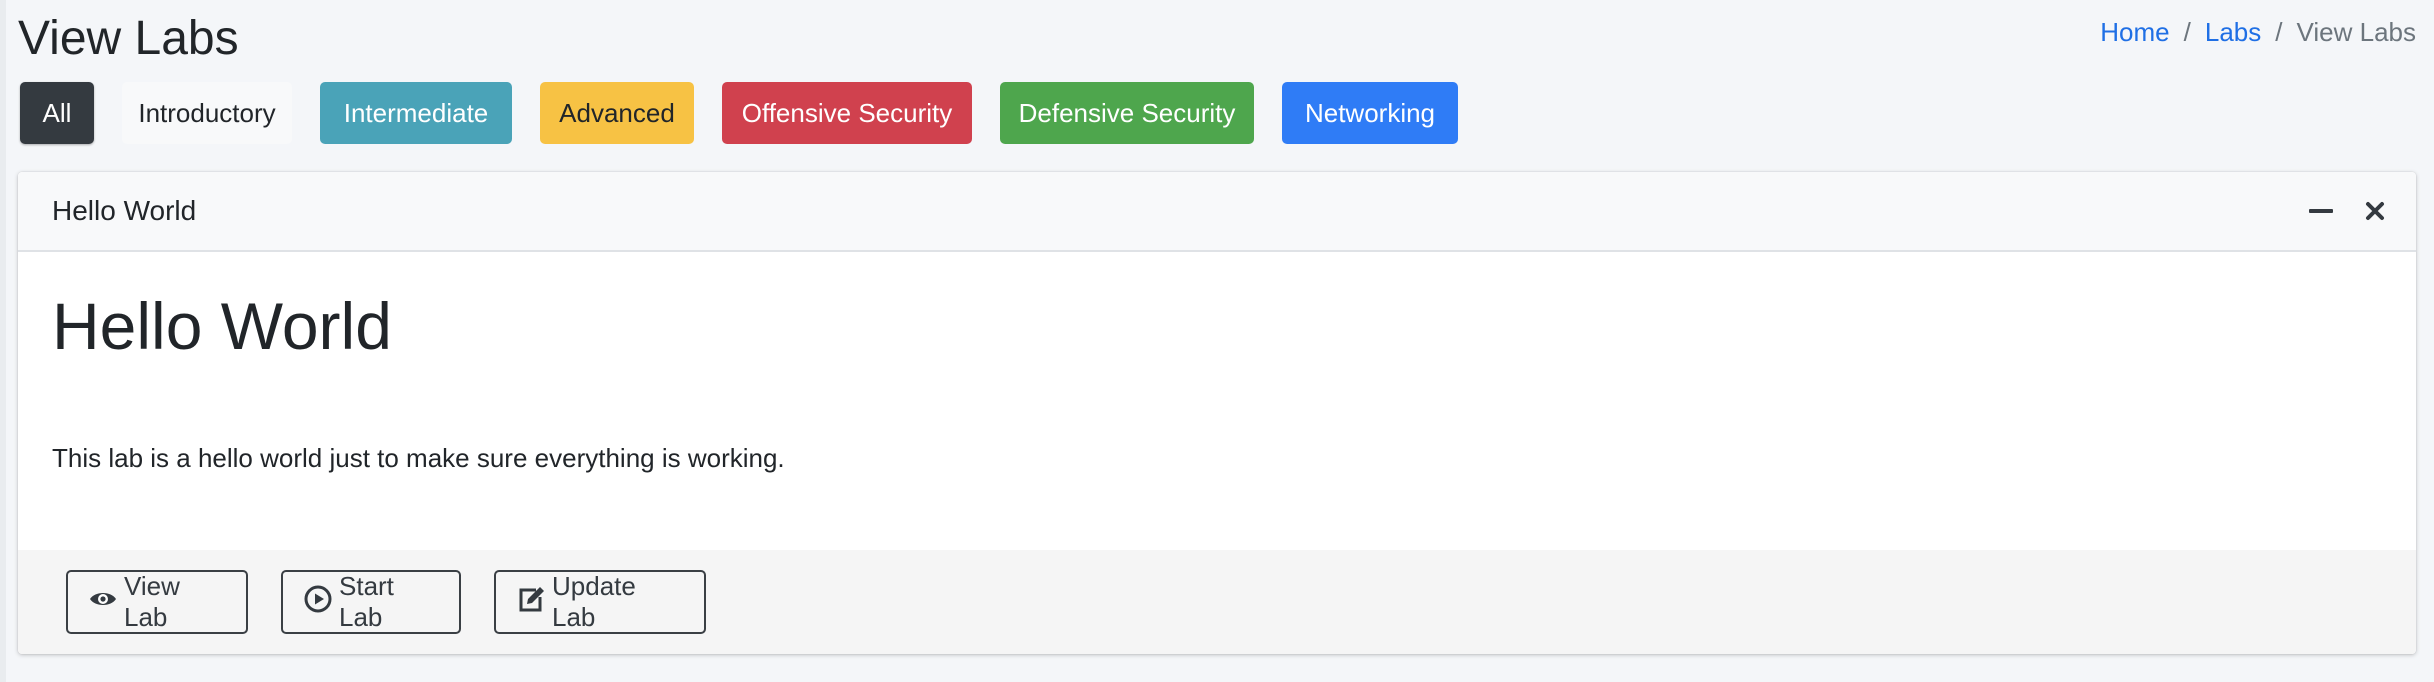  I want to click on update-lab-button: Update Lab, so click(600, 602).